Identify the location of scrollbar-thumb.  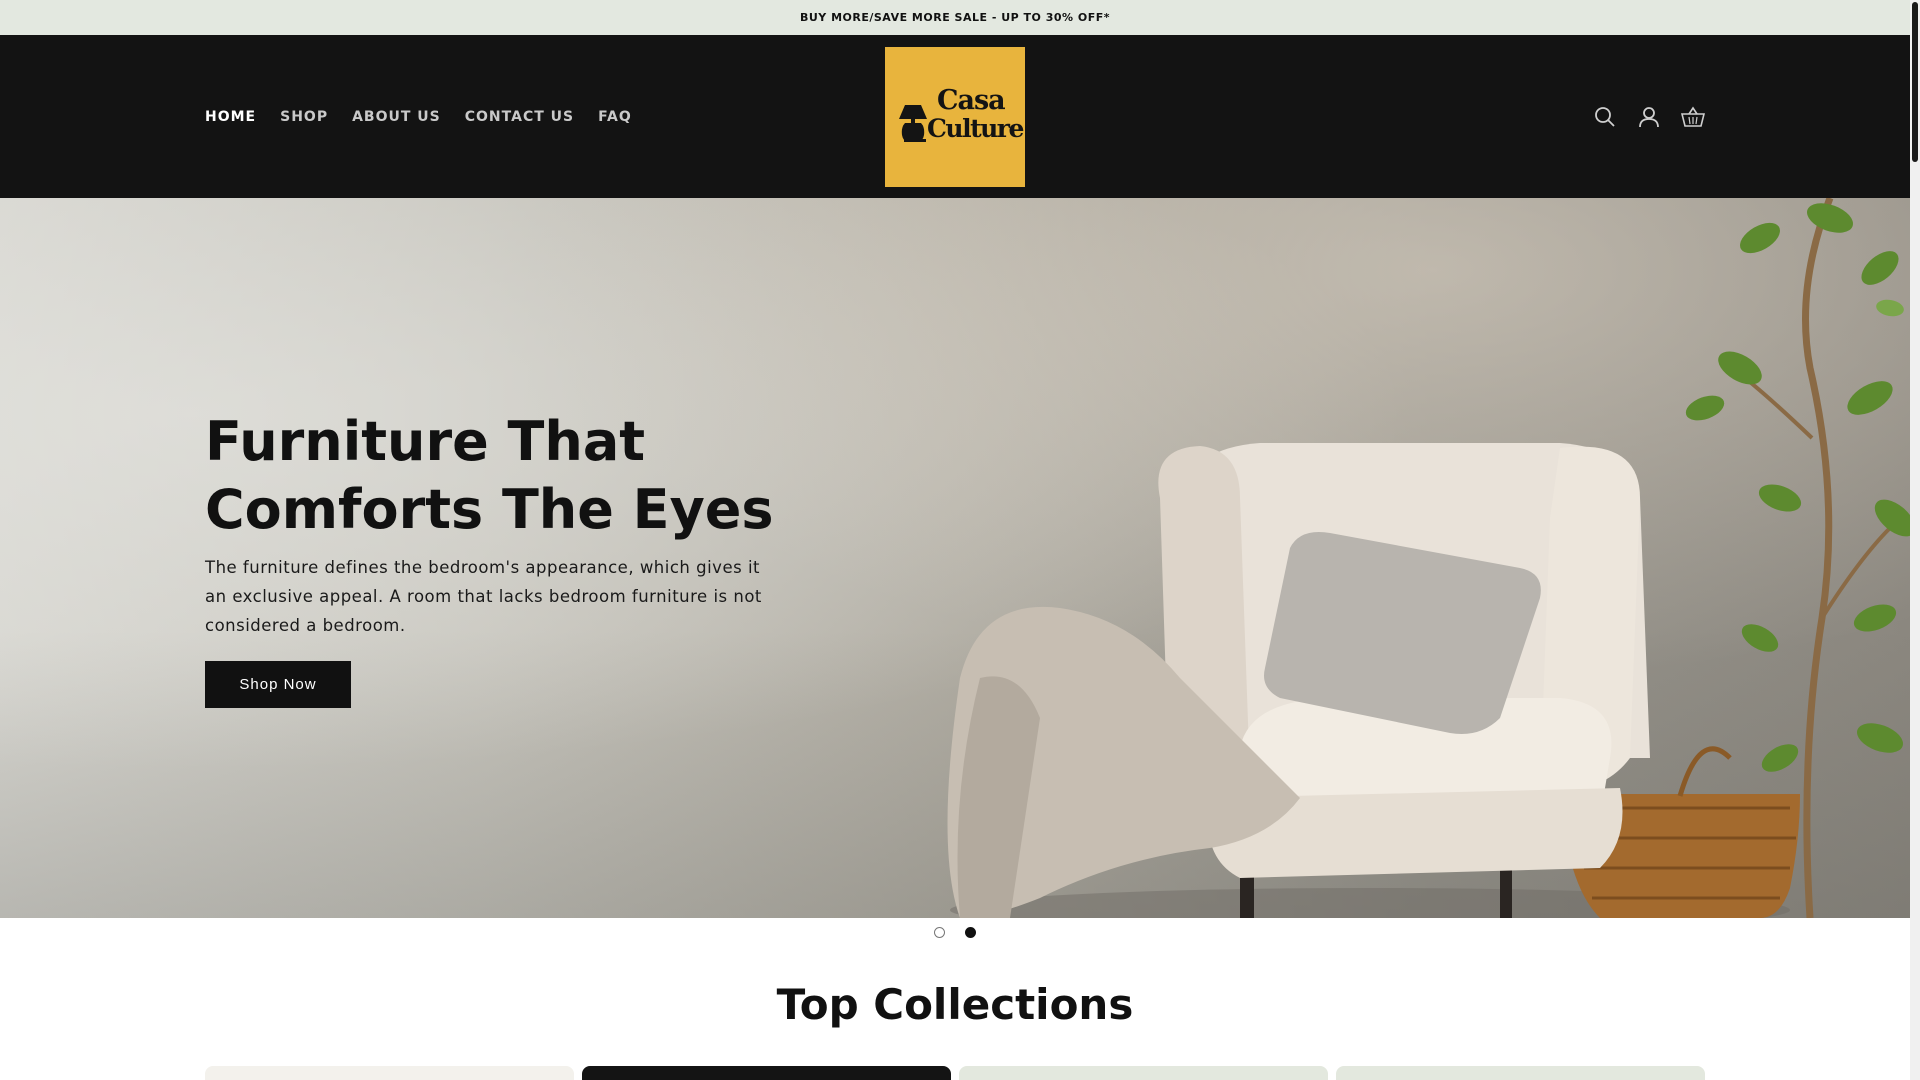
(1915, 82).